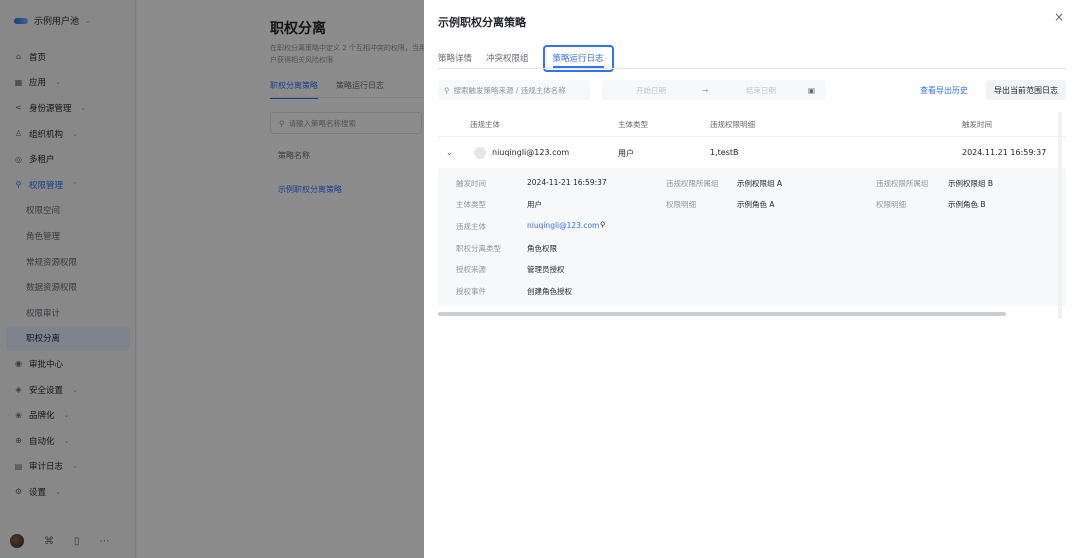 Image resolution: width=1080 pixels, height=558 pixels. I want to click on arrow-right-icon: →, so click(705, 90).